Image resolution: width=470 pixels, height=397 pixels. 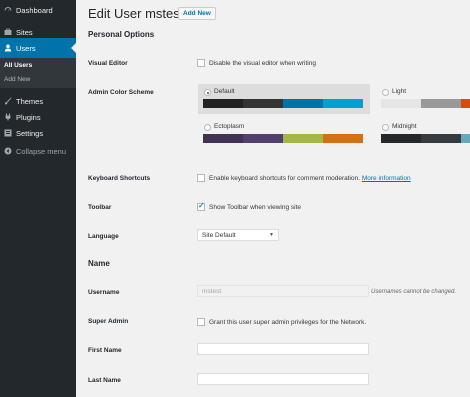 I want to click on more-information-link: More information, so click(x=386, y=178).